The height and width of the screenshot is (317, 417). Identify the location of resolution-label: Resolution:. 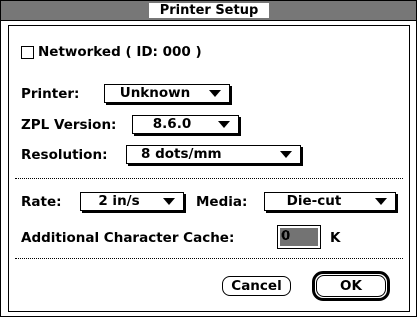
(64, 155).